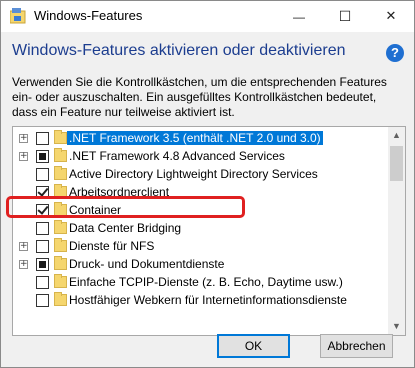 Image resolution: width=415 pixels, height=368 pixels. I want to click on maximize-button: ☐, so click(345, 16).